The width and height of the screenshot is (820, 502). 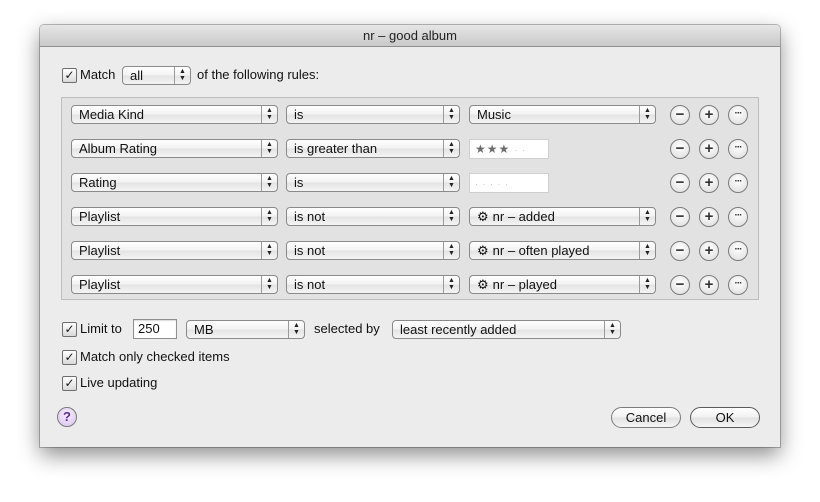 What do you see at coordinates (174, 148) in the screenshot?
I see `rule-field-popup: Album Rating ▲ ▼` at bounding box center [174, 148].